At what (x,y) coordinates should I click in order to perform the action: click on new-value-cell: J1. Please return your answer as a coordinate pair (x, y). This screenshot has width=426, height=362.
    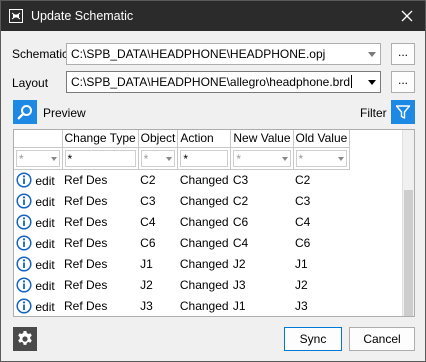
    Looking at the image, I should click on (239, 305).